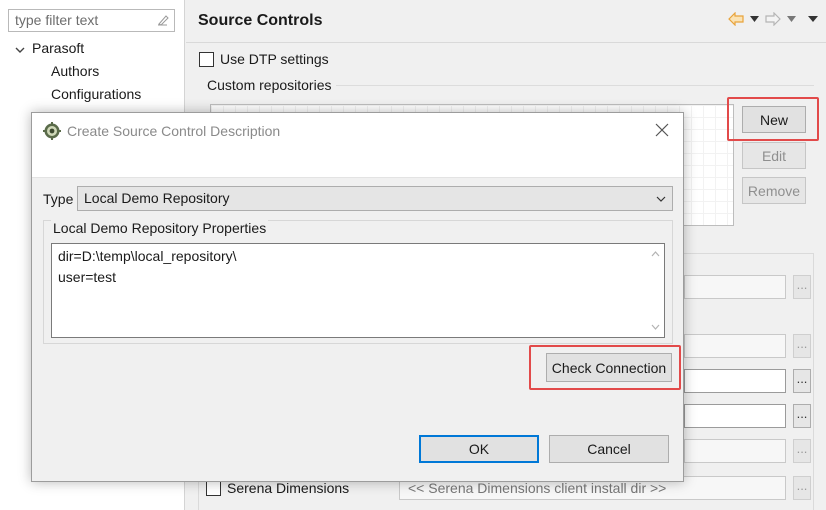  What do you see at coordinates (609, 449) in the screenshot?
I see `cancel-button: Cancel` at bounding box center [609, 449].